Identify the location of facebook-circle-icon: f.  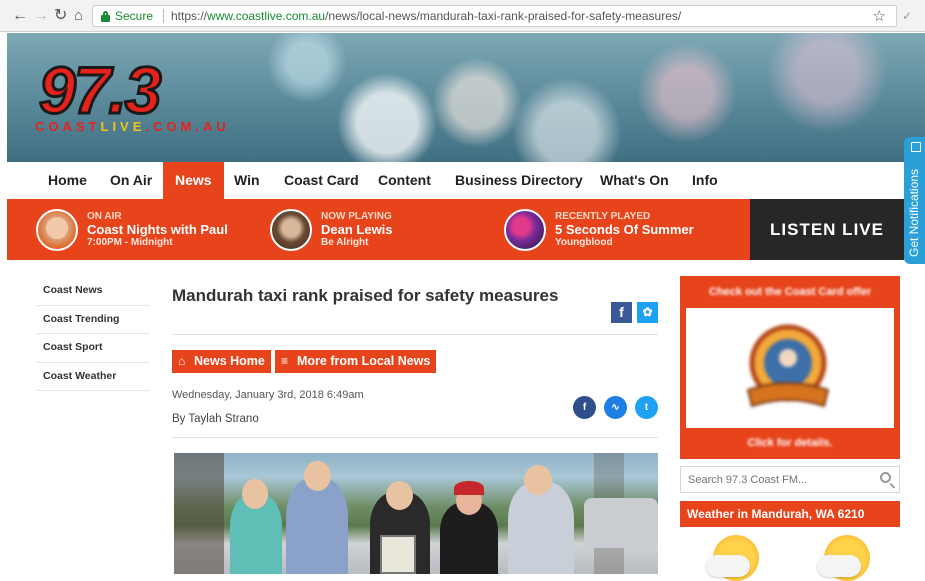
(584, 407).